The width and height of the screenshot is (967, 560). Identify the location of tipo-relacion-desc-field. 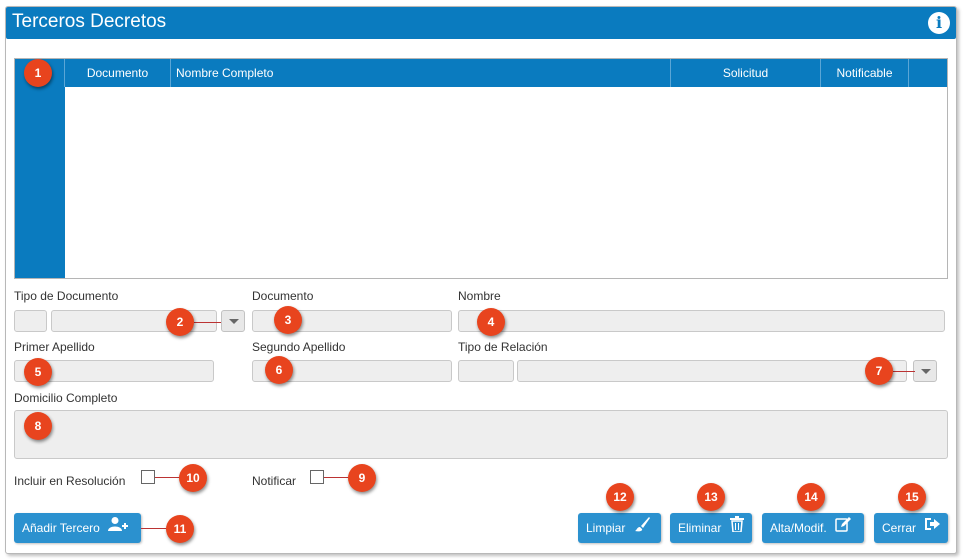
(712, 371).